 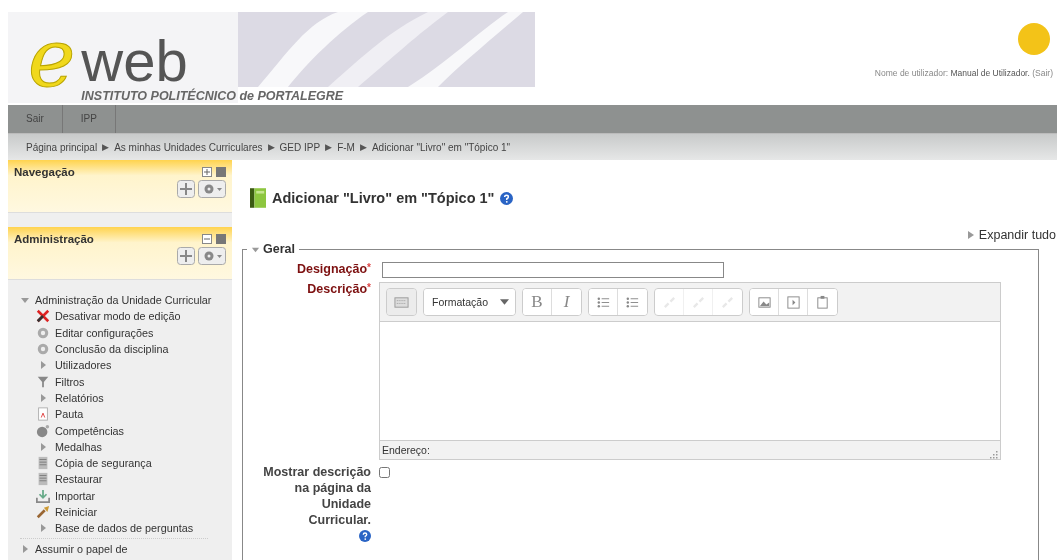 What do you see at coordinates (338, 290) in the screenshot?
I see `field-label: Descrição*` at bounding box center [338, 290].